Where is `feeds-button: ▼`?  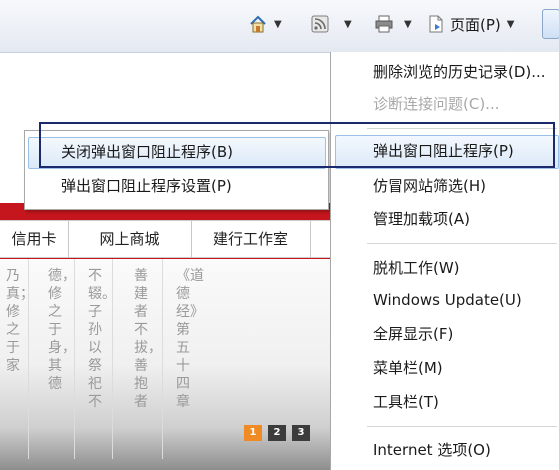
feeds-button: ▼ is located at coordinates (331, 24).